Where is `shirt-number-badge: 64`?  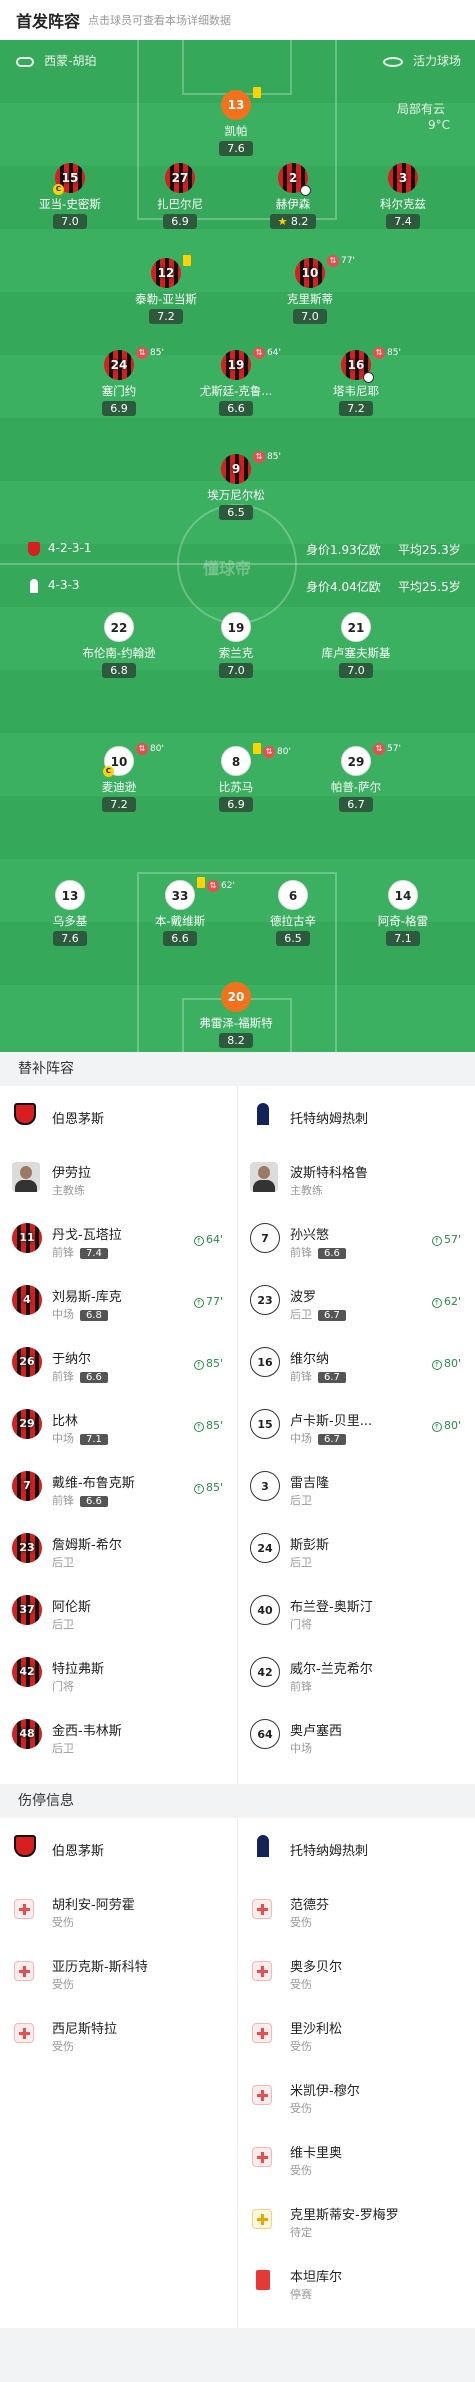 shirt-number-badge: 64 is located at coordinates (265, 1734).